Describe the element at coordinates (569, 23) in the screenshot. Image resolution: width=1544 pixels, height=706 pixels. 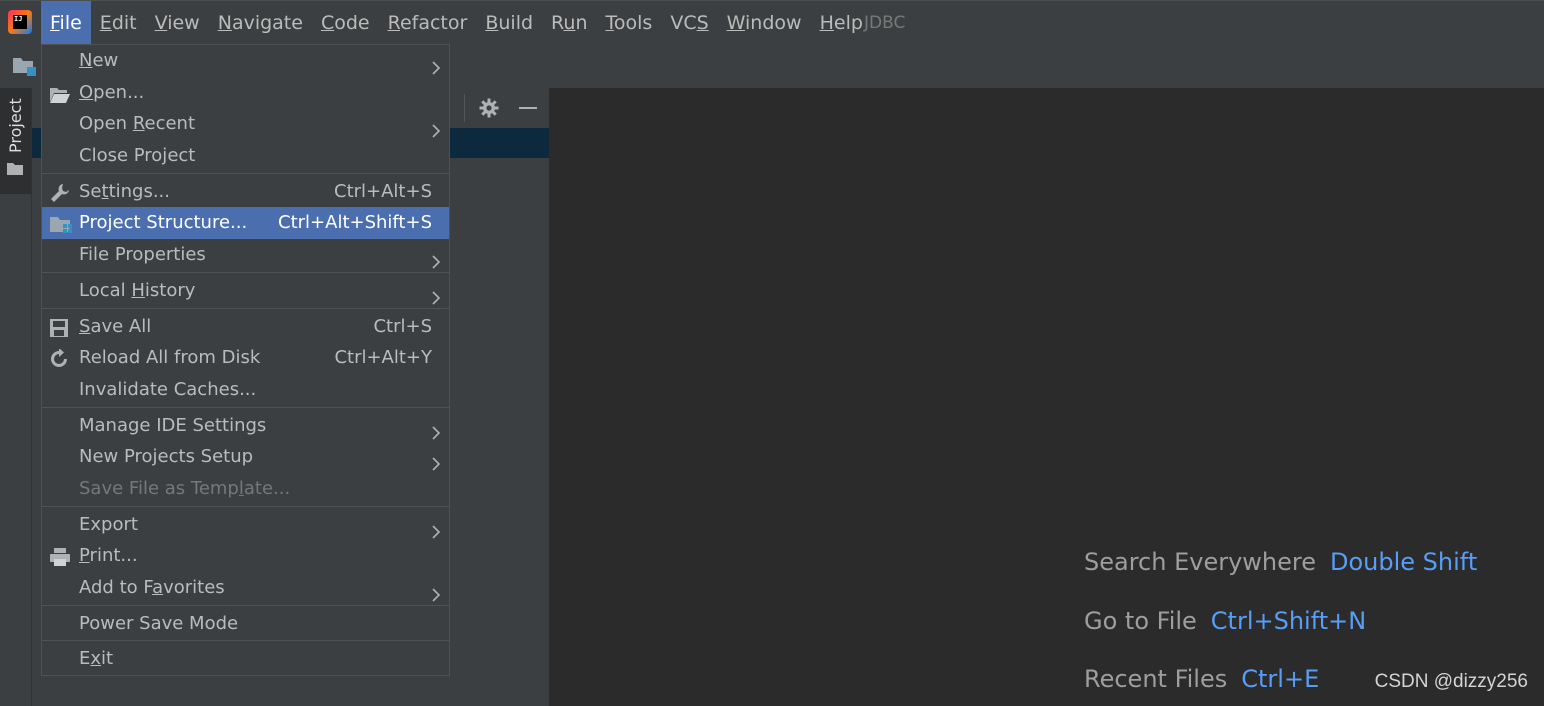
I see `menu-run: Run` at that location.